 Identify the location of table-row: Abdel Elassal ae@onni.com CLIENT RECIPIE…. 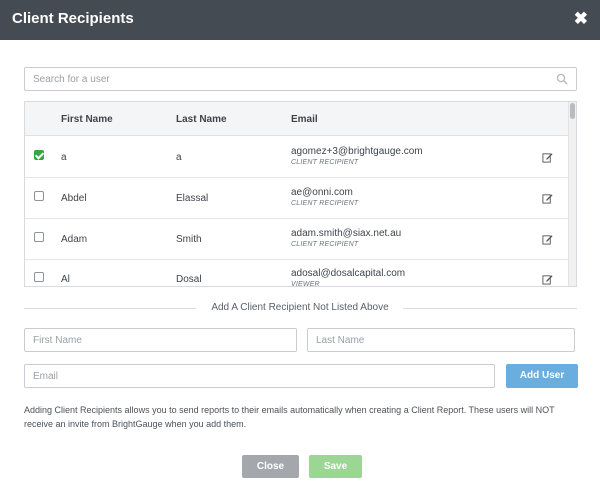
(297, 198).